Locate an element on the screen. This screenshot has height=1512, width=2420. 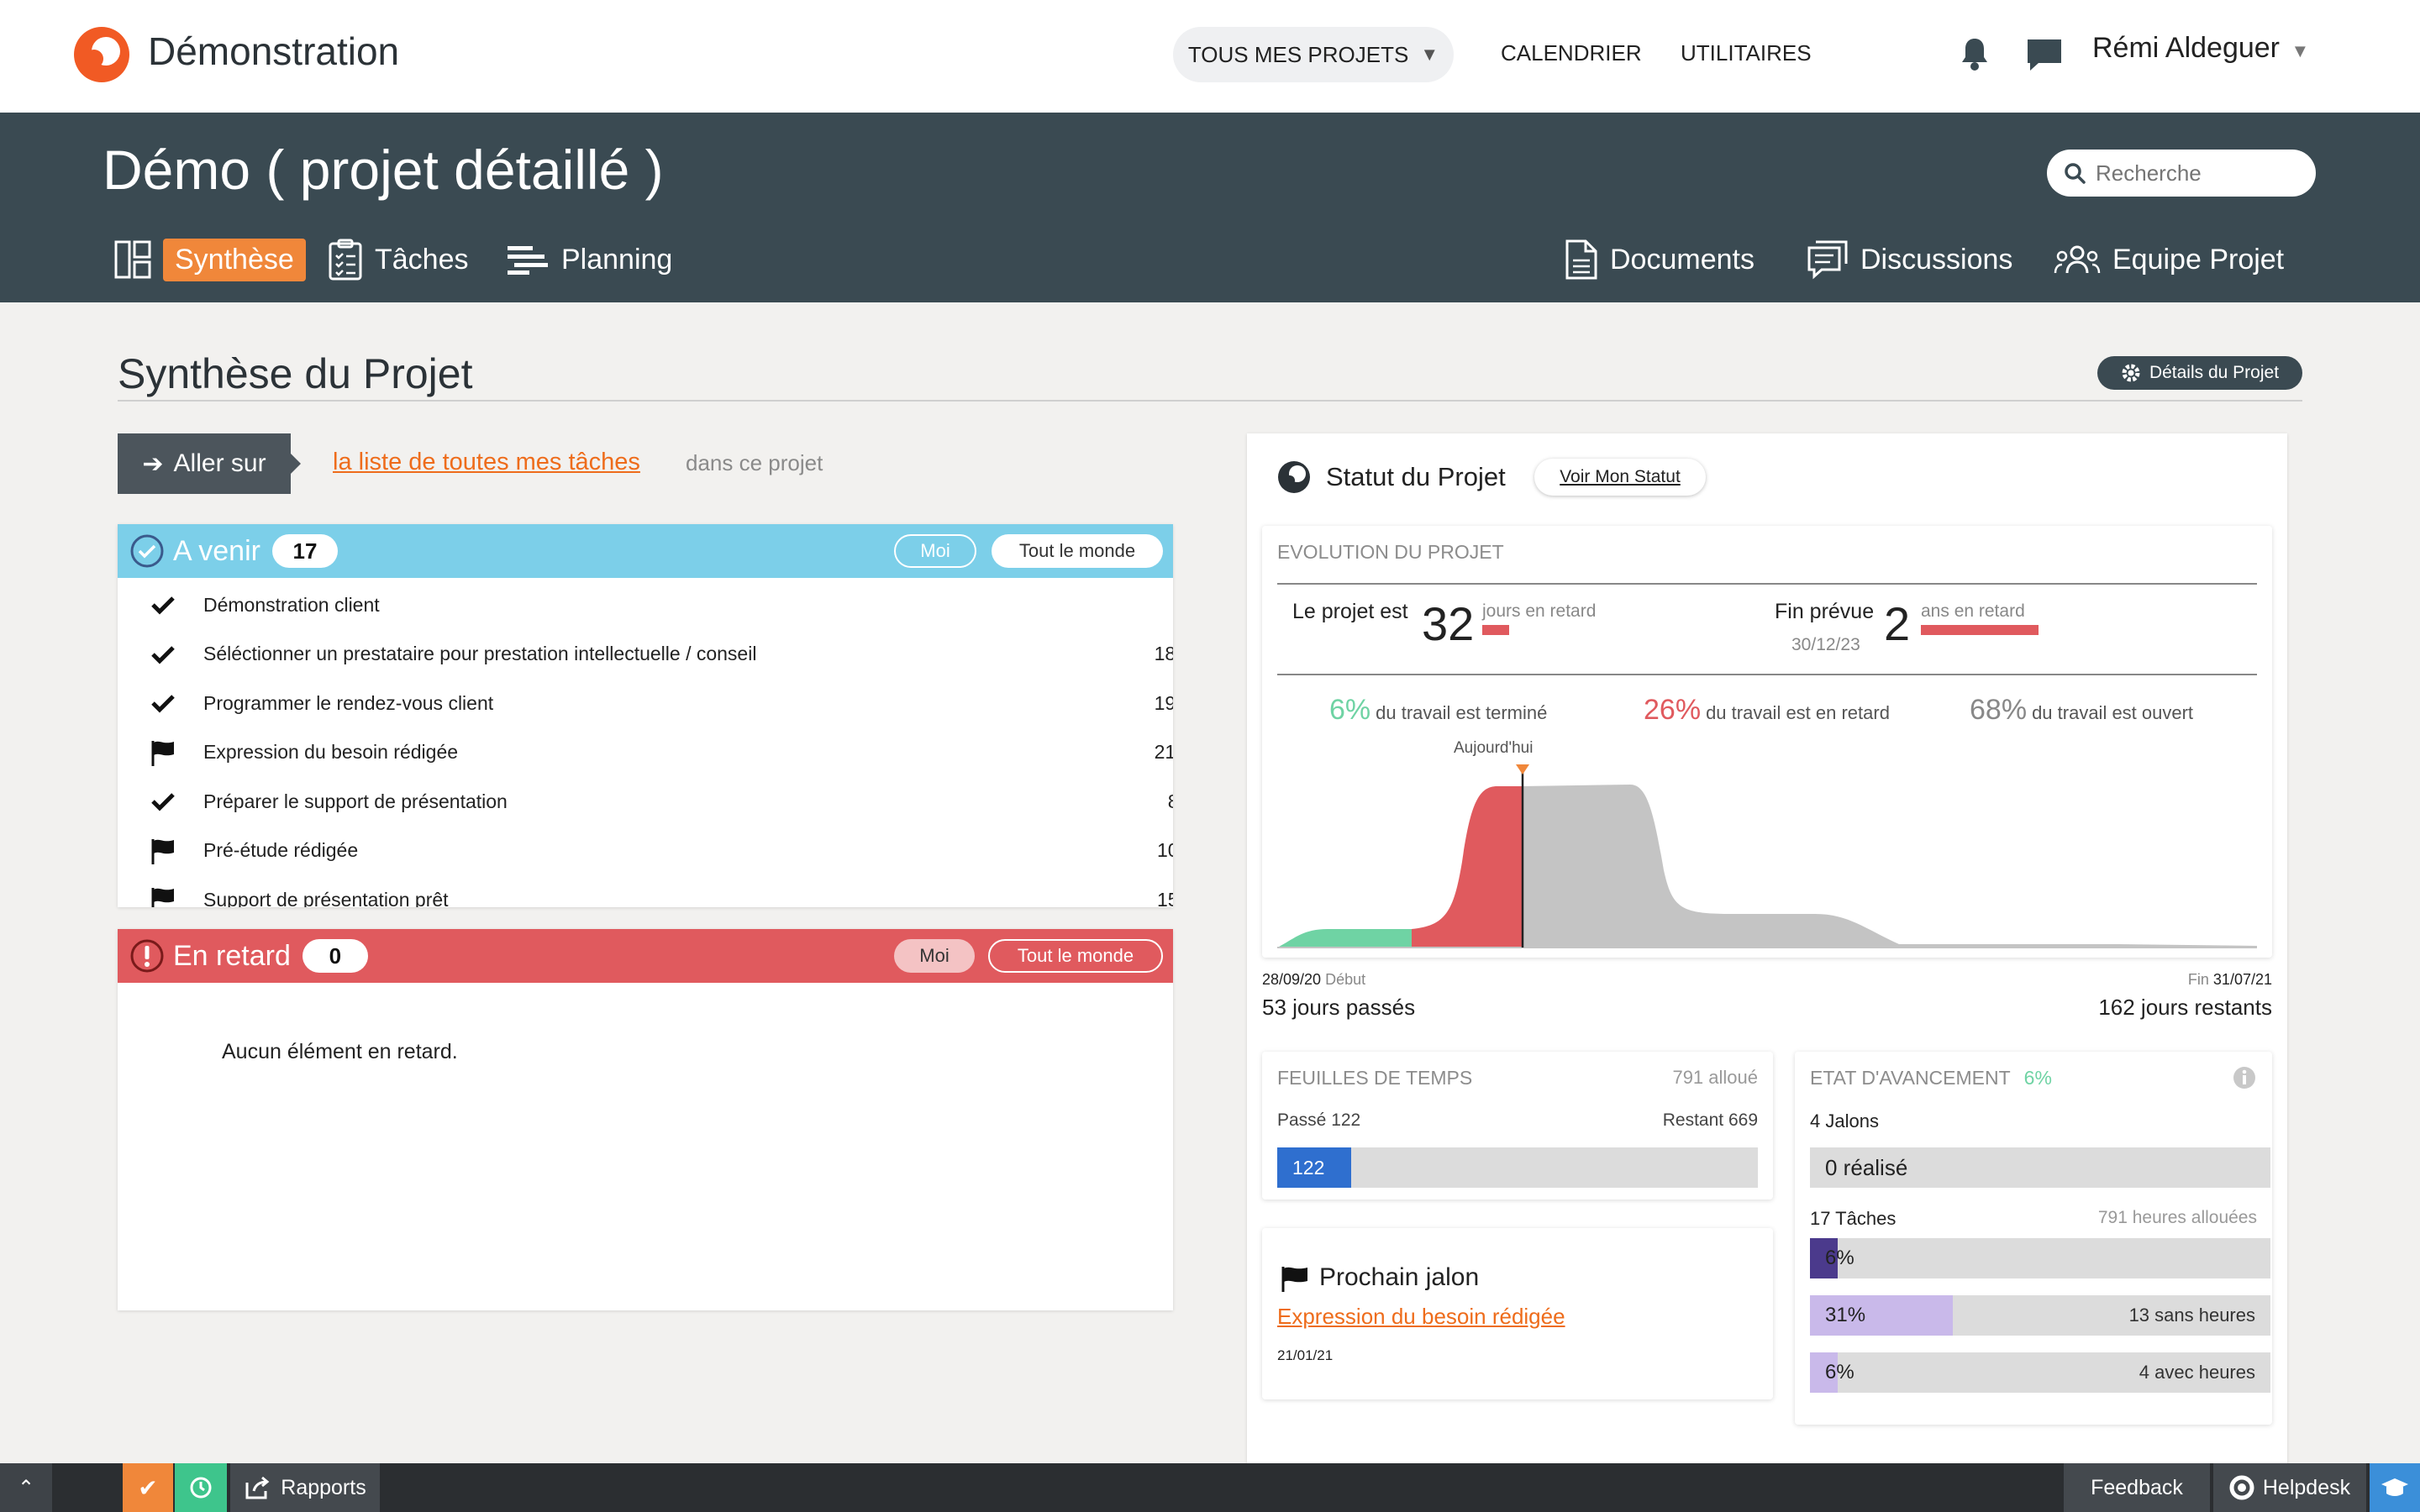
document-icon is located at coordinates (1581, 259).